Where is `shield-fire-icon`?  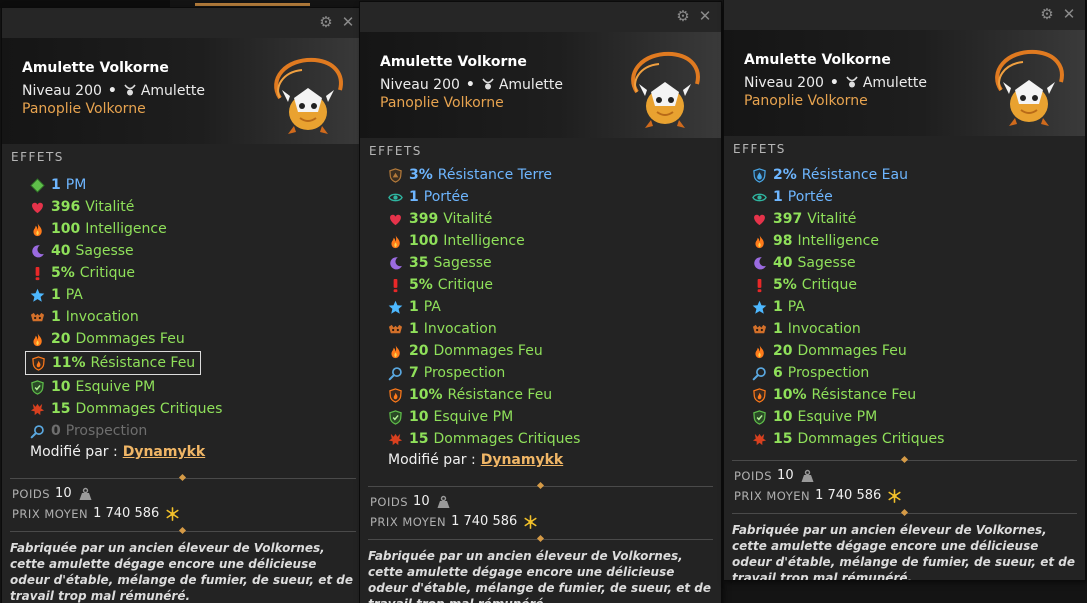 shield-fire-icon is located at coordinates (395, 395).